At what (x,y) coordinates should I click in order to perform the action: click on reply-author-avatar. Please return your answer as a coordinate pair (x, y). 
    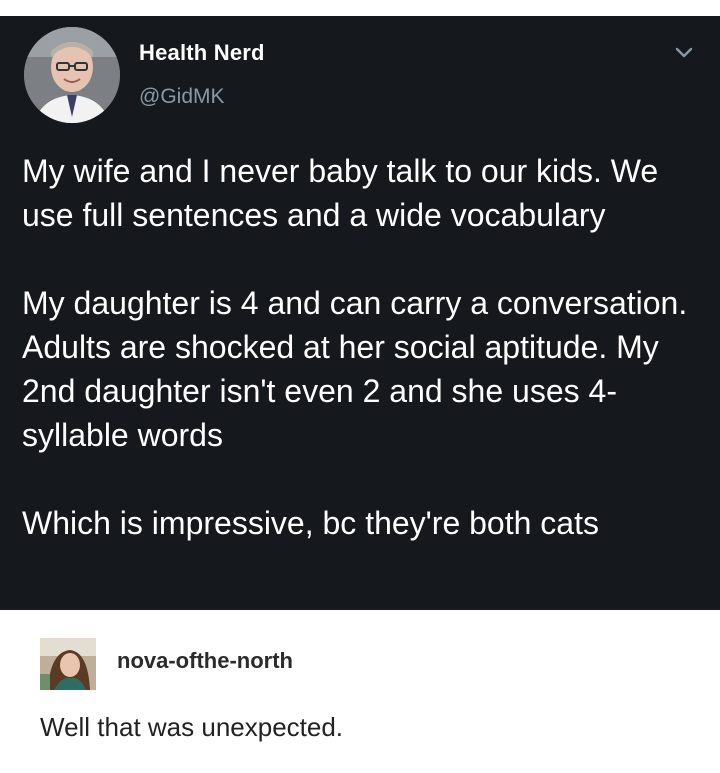
    Looking at the image, I should click on (68, 664).